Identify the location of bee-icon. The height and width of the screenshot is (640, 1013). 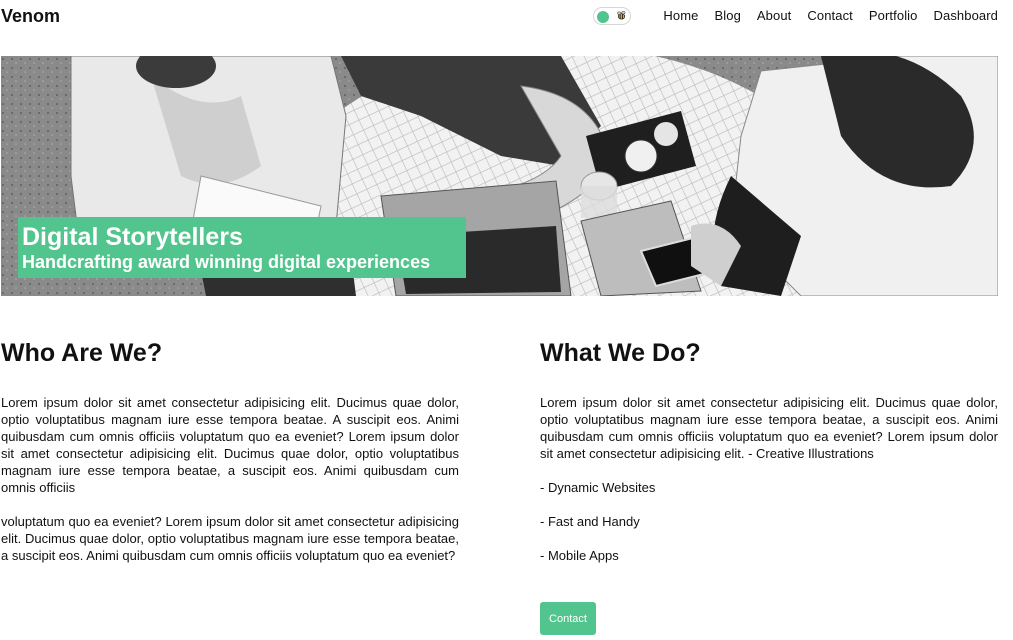
(621, 15).